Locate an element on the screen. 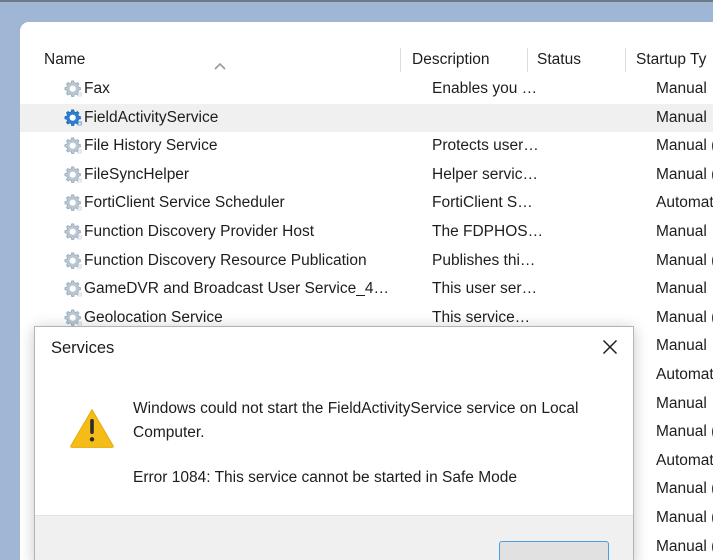 This screenshot has height=560, width=713. column-header-status: Status is located at coordinates (577, 59).